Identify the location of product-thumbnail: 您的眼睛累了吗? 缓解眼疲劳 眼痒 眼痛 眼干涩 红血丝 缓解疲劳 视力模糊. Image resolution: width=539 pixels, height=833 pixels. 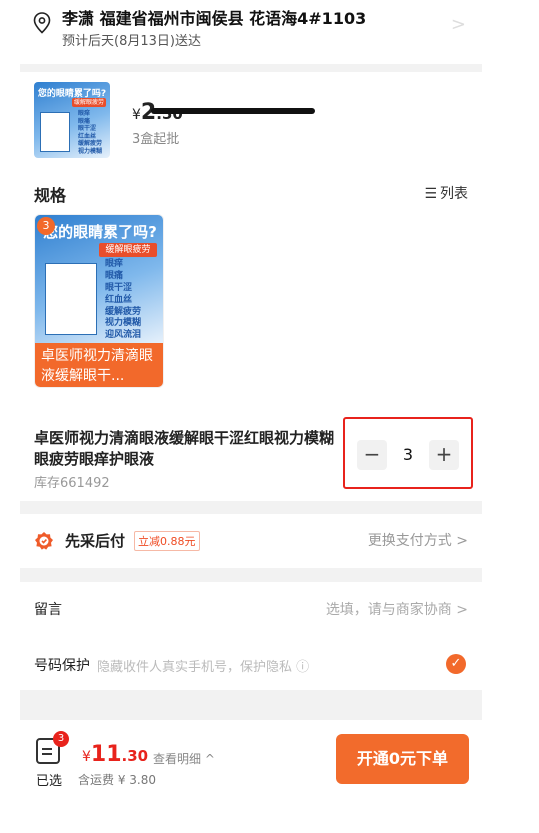
(72, 120).